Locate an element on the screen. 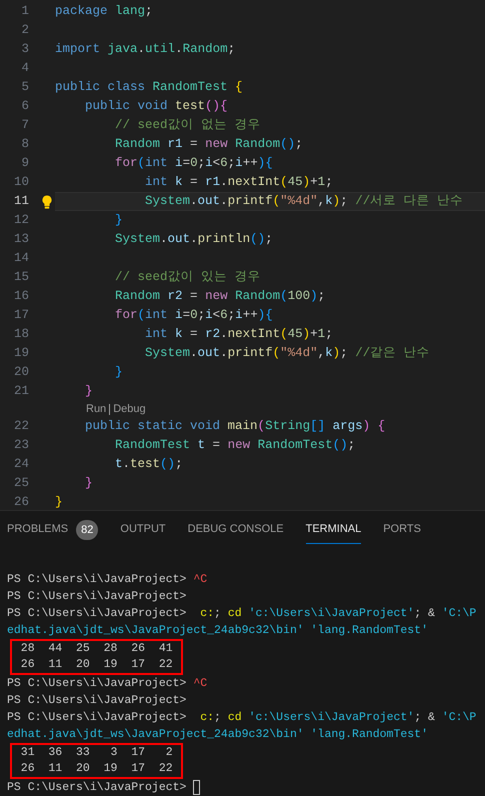 The height and width of the screenshot is (796, 485). line-number: 8 is located at coordinates (24, 145).